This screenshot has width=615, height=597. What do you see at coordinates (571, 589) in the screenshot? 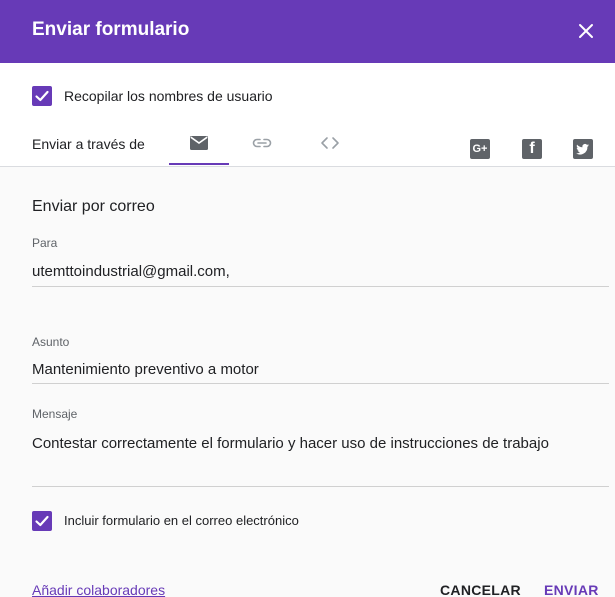
I see `send-button: ENVIAR` at bounding box center [571, 589].